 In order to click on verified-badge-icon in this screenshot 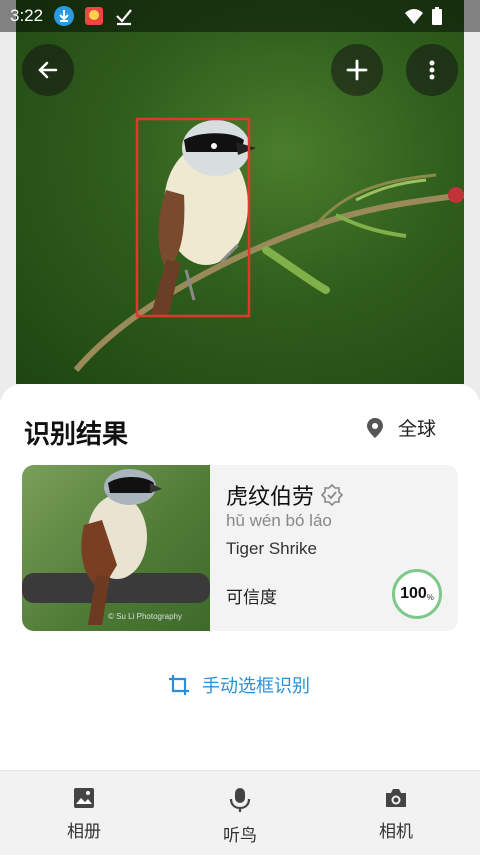, I will do `click(332, 495)`.